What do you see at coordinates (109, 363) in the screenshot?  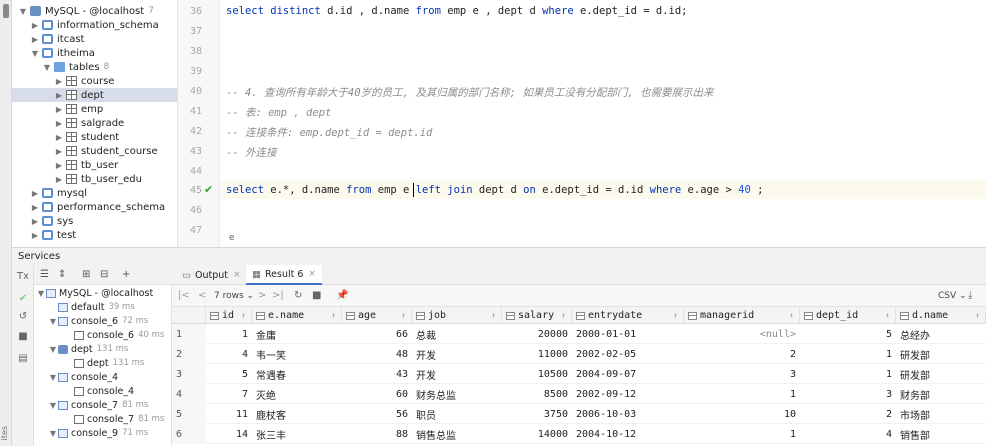 I see `services-item: dept 131 ms` at bounding box center [109, 363].